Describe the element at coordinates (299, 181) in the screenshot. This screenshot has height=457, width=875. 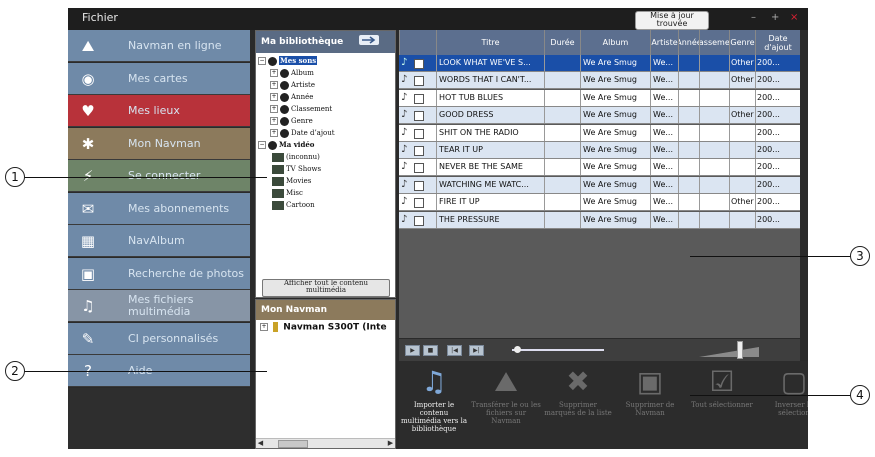
I see `tree-node-label: Movies` at that location.